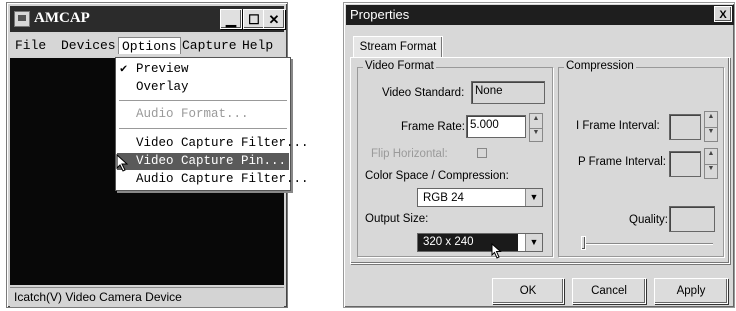 The image size is (736, 311). I want to click on camera-app-icon, so click(22, 19).